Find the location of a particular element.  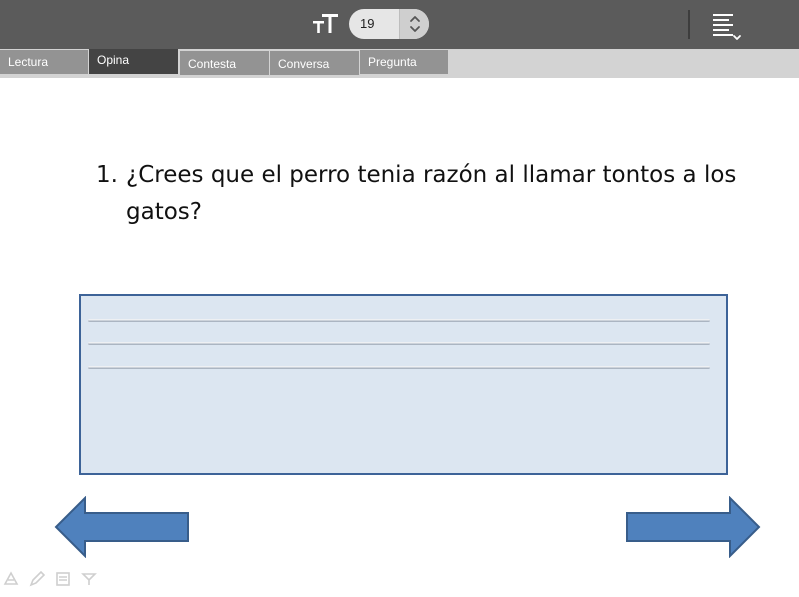

previous-button is located at coordinates (122, 529).